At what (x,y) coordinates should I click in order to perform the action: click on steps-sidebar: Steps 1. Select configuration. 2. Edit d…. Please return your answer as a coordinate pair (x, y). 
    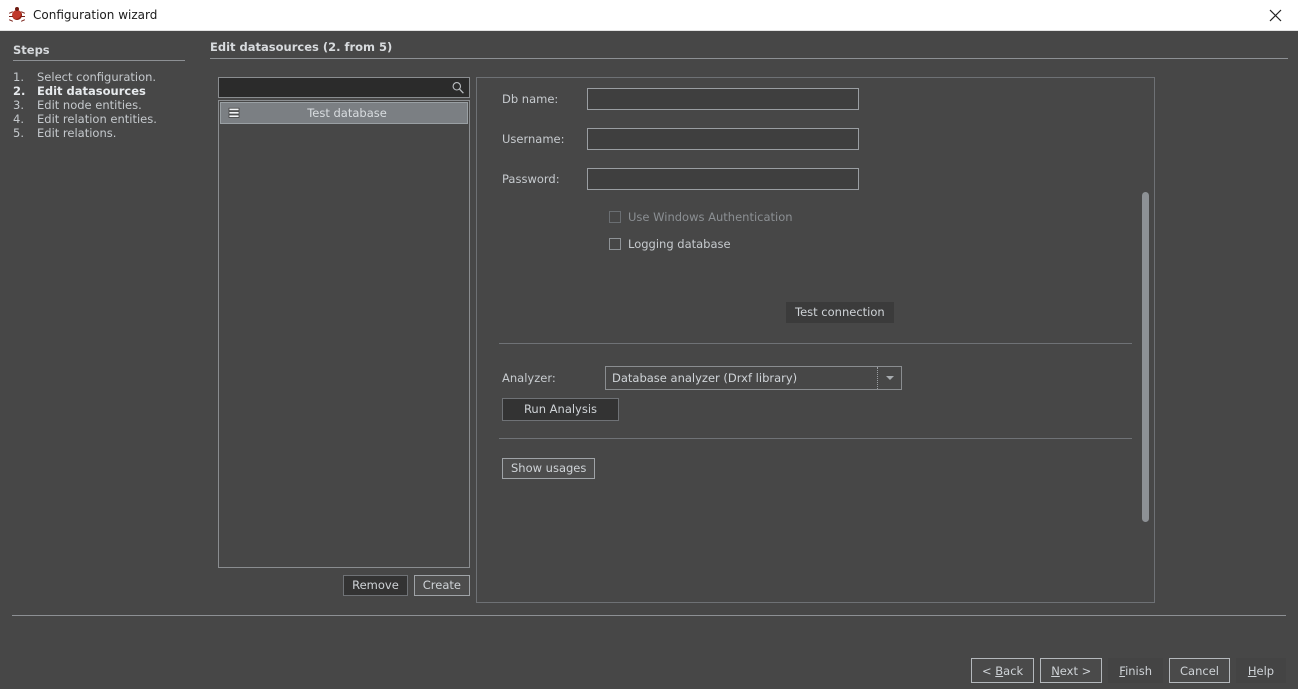
    Looking at the image, I should click on (100, 85).